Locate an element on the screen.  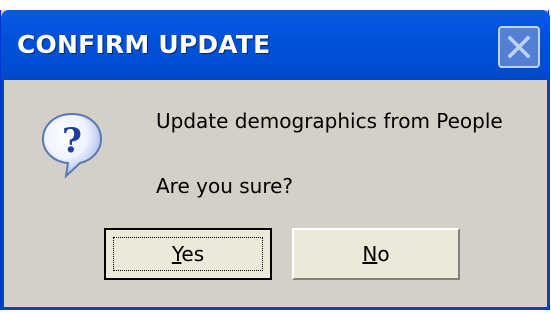
message-line-2: Are you sure? is located at coordinates (225, 186).